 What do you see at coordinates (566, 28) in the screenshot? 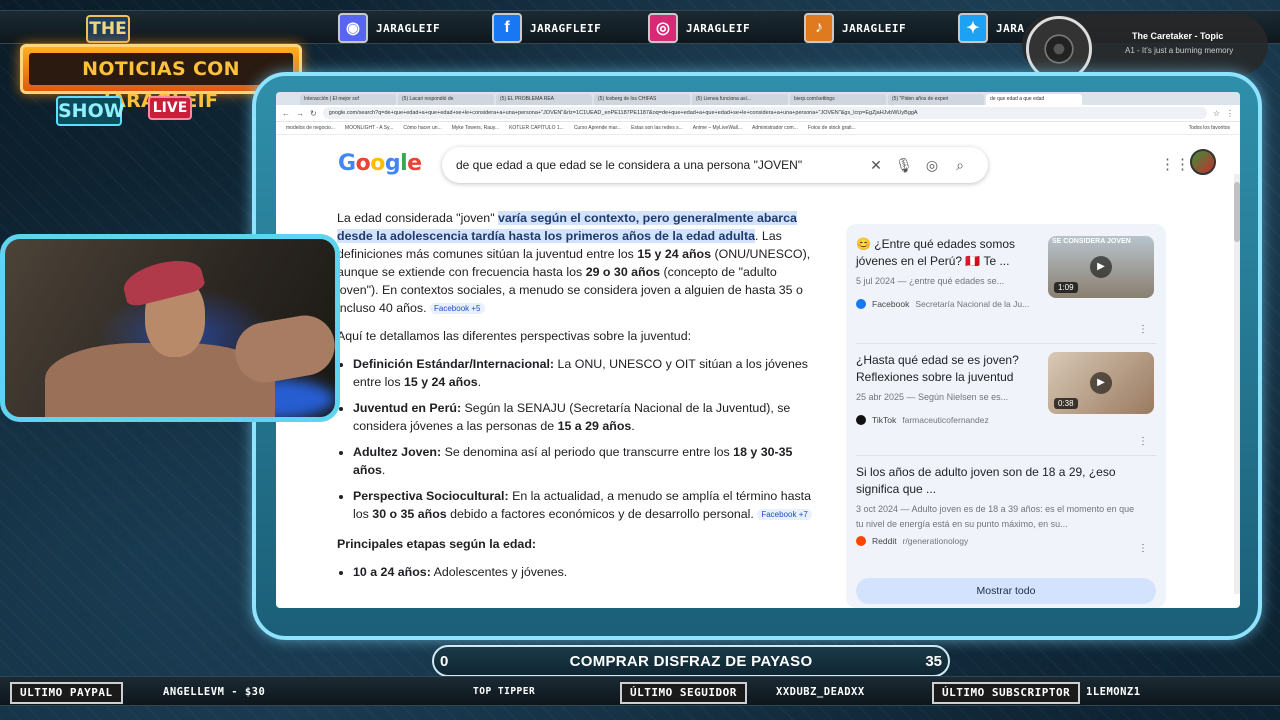
I see `social-handle: JARAGFLEIF` at bounding box center [566, 28].